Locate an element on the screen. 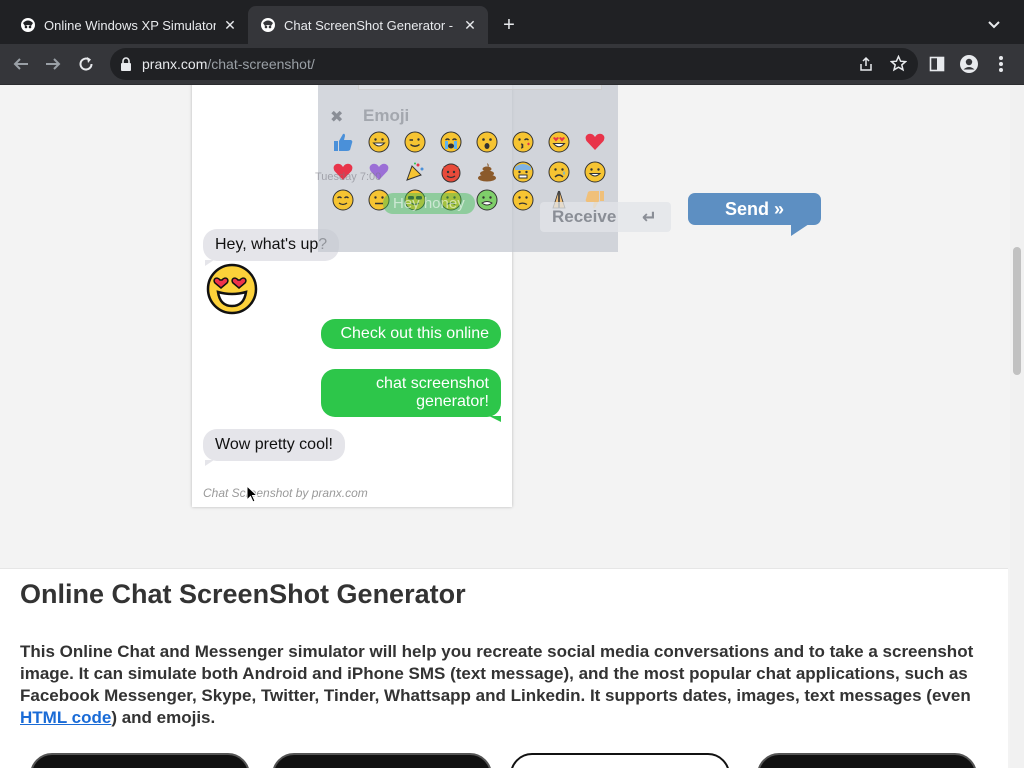 The height and width of the screenshot is (768, 1024). back-button is located at coordinates (21, 64).